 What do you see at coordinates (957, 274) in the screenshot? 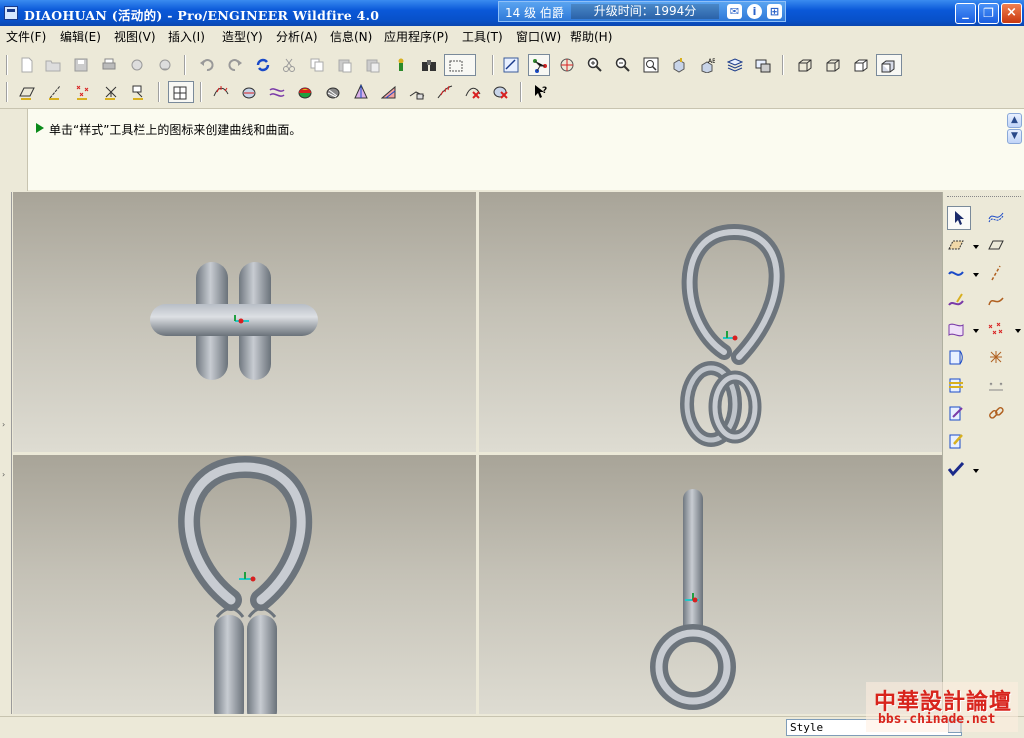
I see `create-curve-icon` at bounding box center [957, 274].